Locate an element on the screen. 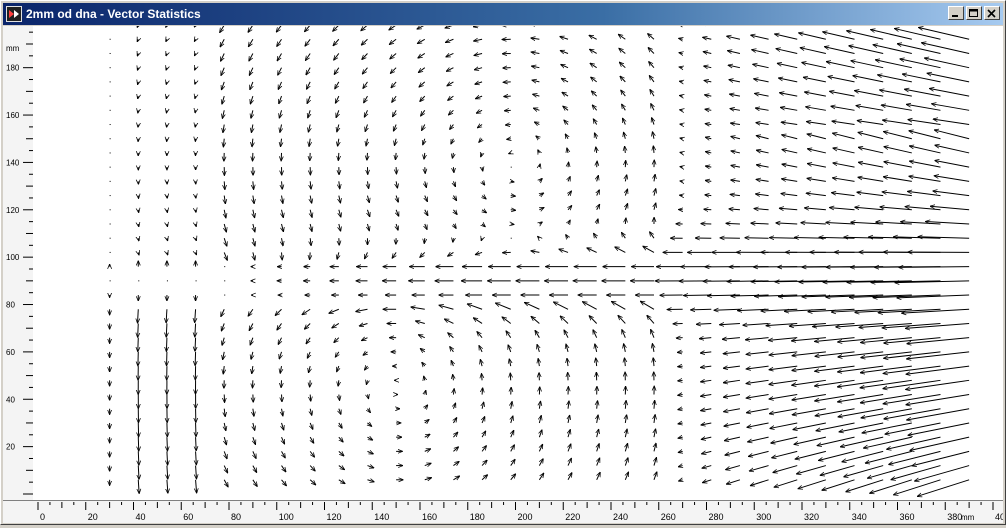 This screenshot has width=1006, height=528. app-icon is located at coordinates (14, 14).